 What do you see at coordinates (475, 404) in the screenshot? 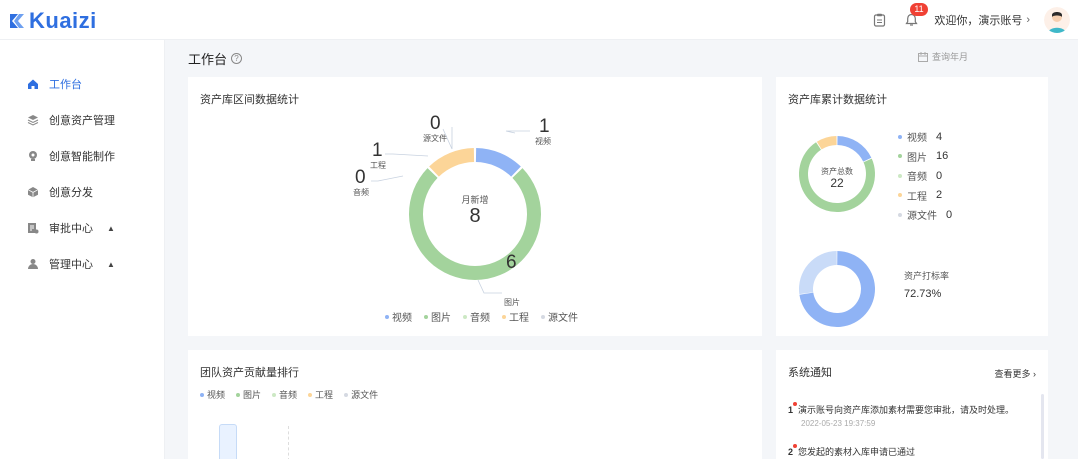
I see `ranking-card: 团队资产贡献量排行 视频 图片 音频 工程 源文件` at bounding box center [475, 404].